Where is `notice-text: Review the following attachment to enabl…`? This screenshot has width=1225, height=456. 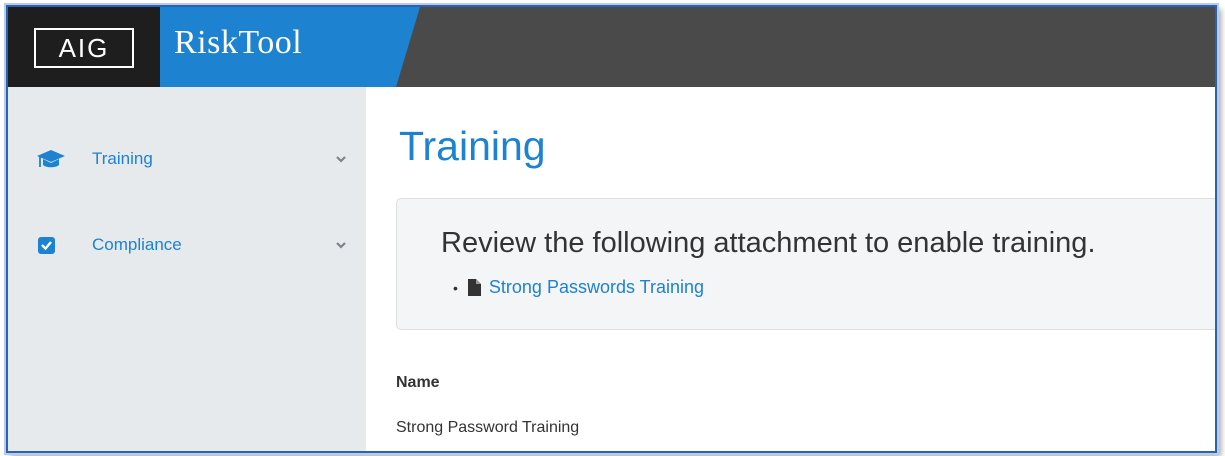 notice-text: Review the following attachment to enabl… is located at coordinates (768, 243).